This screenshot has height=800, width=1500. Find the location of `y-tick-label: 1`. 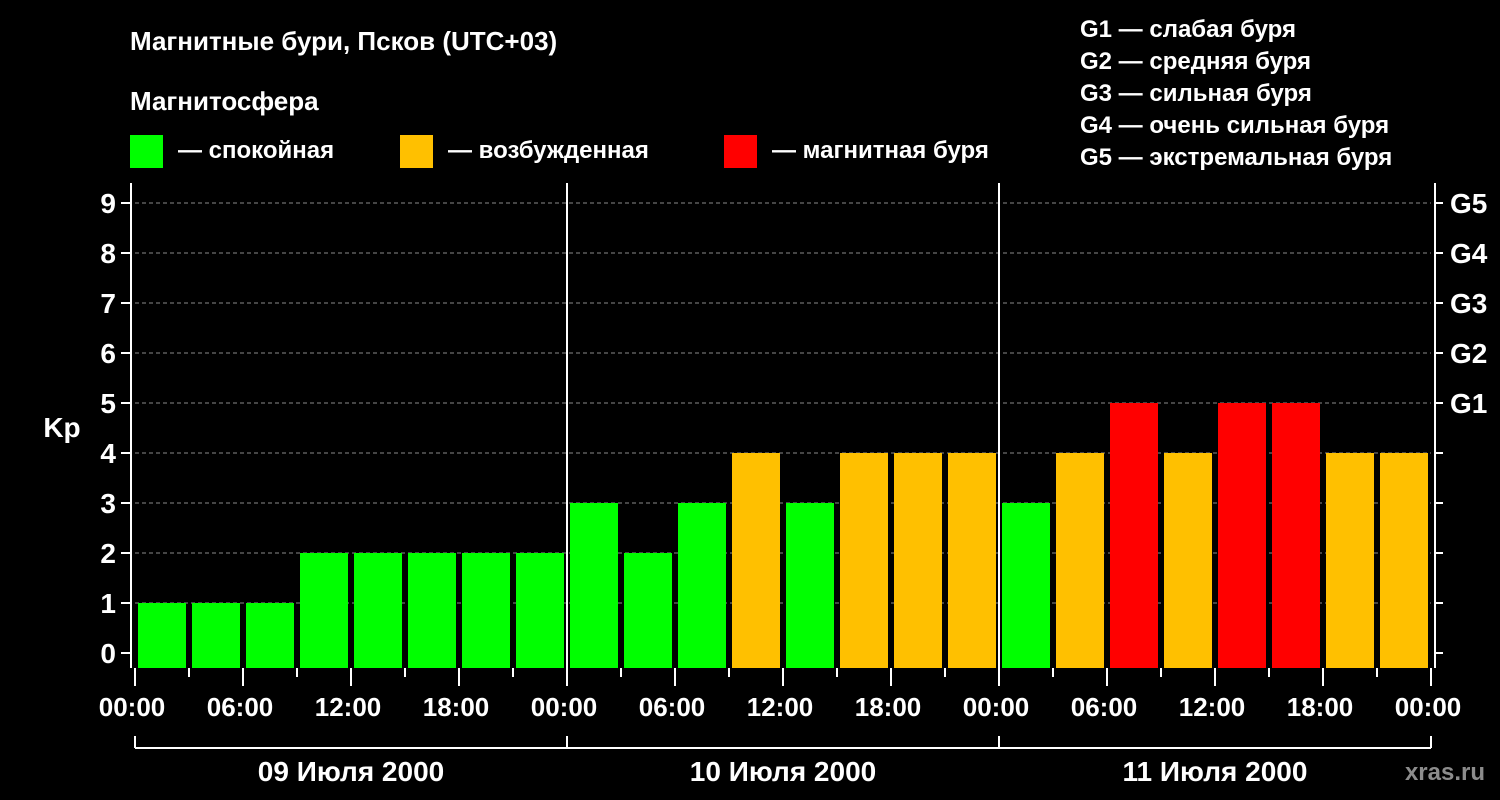

y-tick-label: 1 is located at coordinates (108, 603).